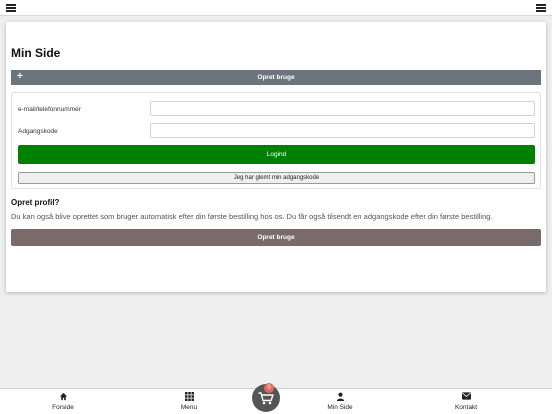 The image size is (552, 414). What do you see at coordinates (342, 108) in the screenshot?
I see `email-field` at bounding box center [342, 108].